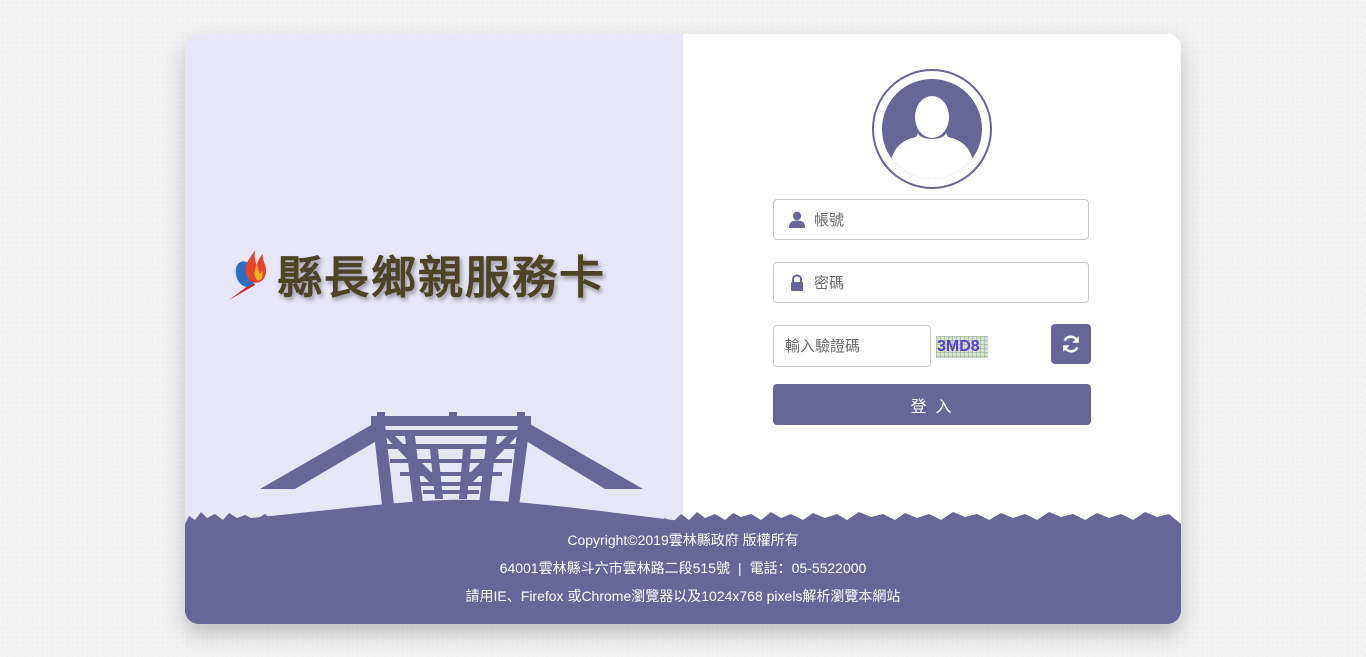 Image resolution: width=1366 pixels, height=657 pixels. Describe the element at coordinates (948, 219) in the screenshot. I see `account-input` at that location.